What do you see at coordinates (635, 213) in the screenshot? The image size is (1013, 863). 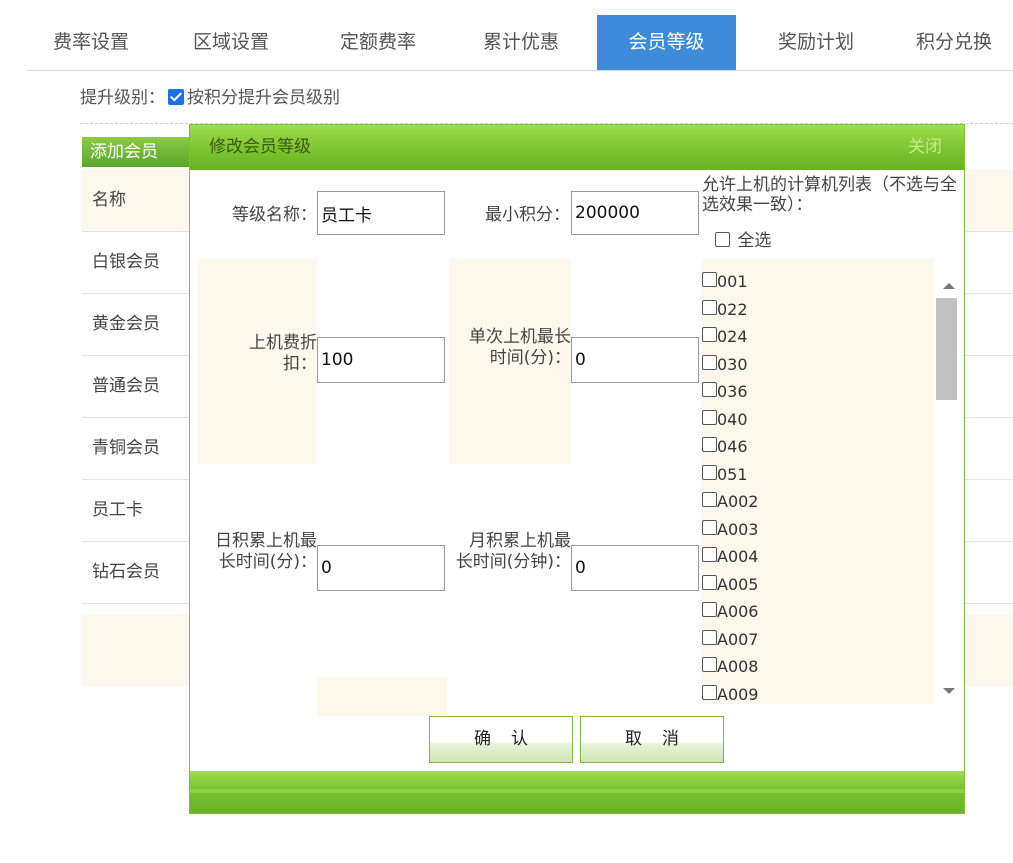 I see `min-points-input` at bounding box center [635, 213].